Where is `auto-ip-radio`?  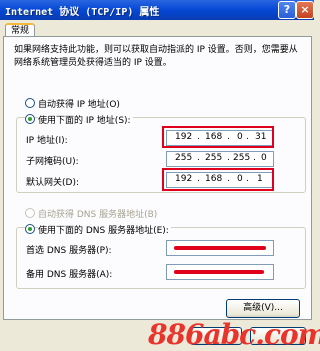 auto-ip-radio is located at coordinates (30, 103).